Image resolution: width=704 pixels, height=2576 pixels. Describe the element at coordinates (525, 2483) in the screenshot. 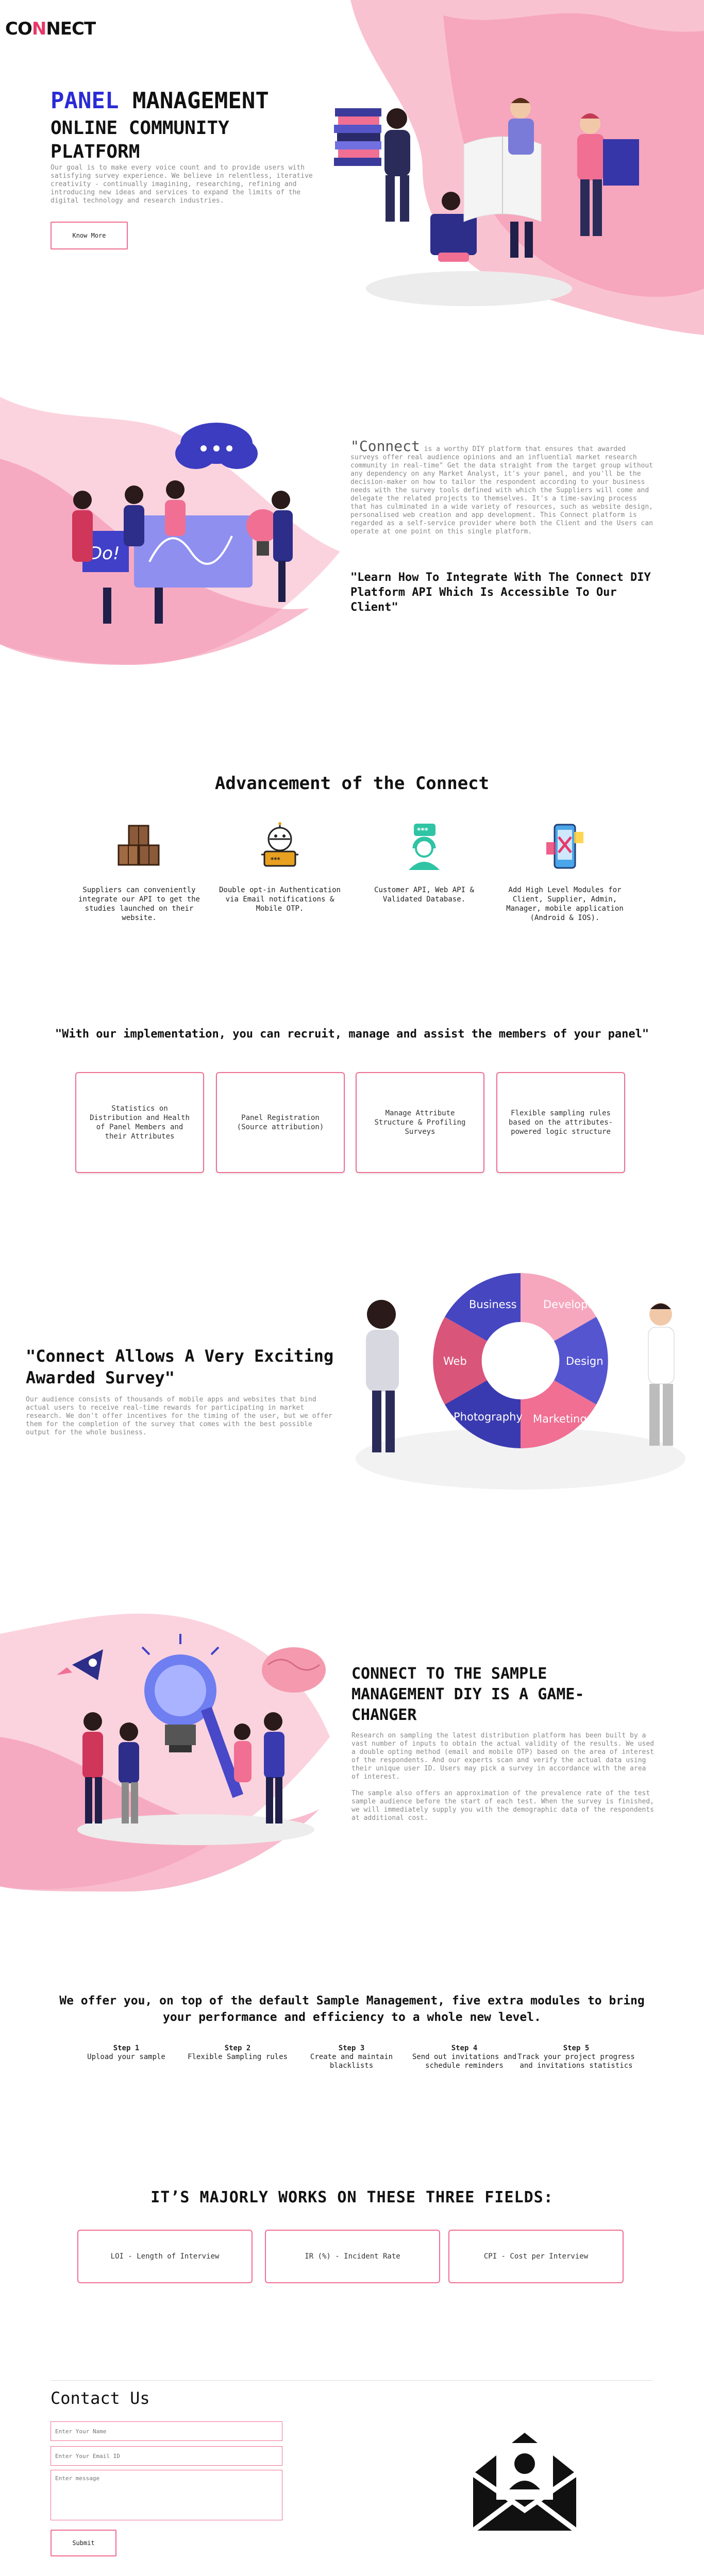

I see `contact-envelope-icon` at that location.